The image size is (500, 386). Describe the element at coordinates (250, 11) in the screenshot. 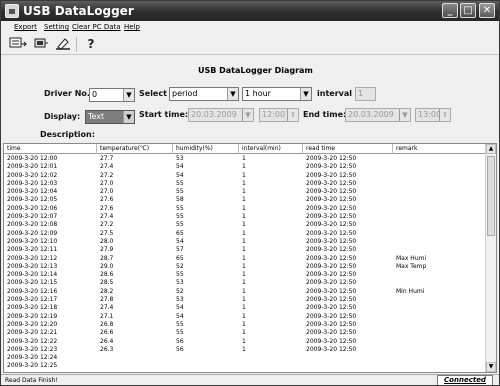

I see `title-bar: USB DataLogger _ □ ✕` at that location.